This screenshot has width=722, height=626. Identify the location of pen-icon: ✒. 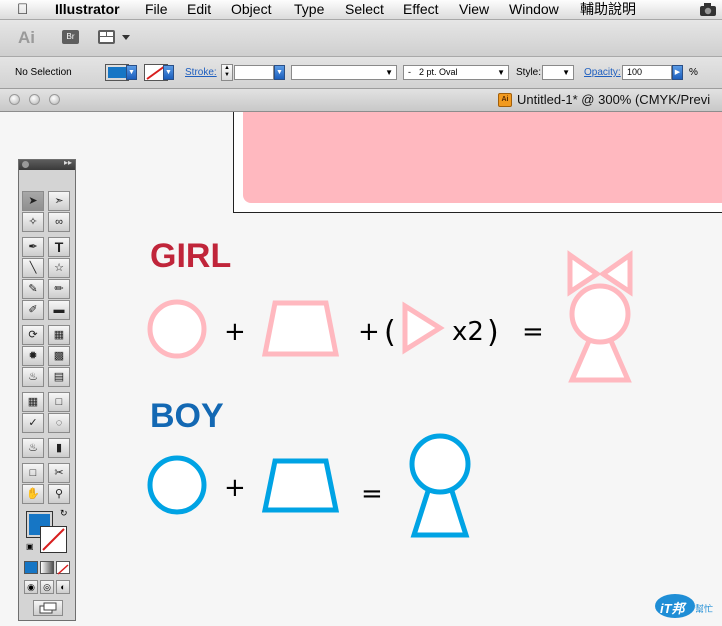
(33, 247).